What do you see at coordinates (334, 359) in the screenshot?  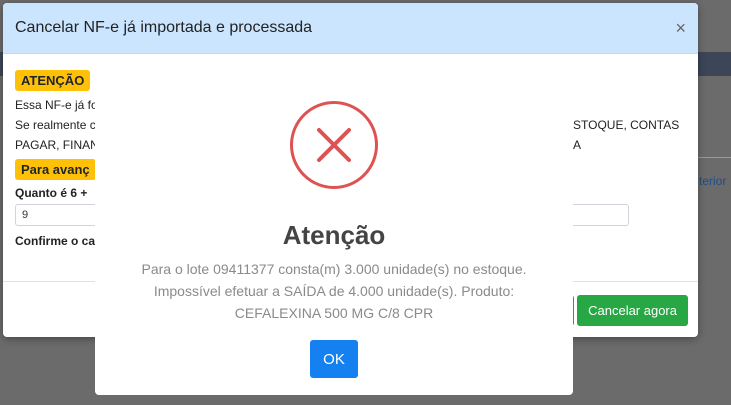 I see `ok-button: OK` at bounding box center [334, 359].